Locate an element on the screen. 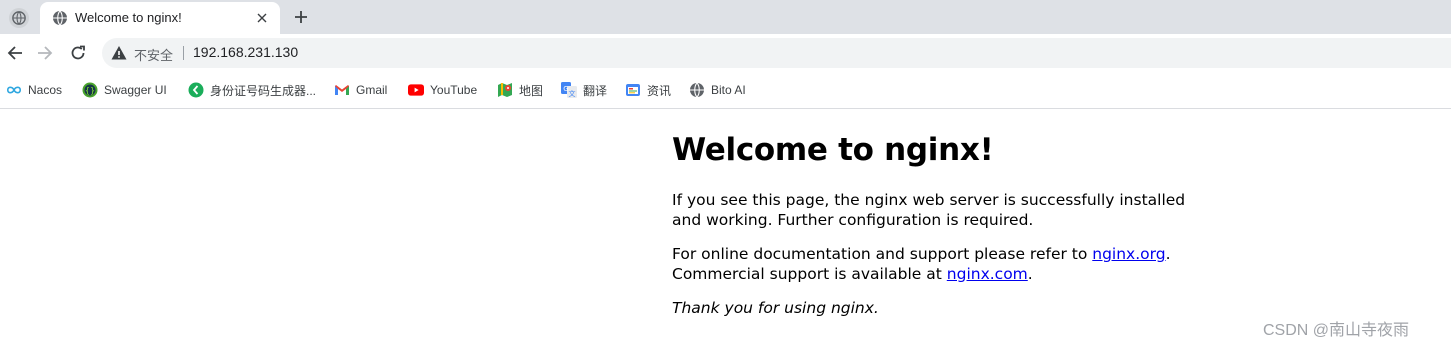 The height and width of the screenshot is (344, 1451). bookmark-maps: 地图 is located at coordinates (520, 90).